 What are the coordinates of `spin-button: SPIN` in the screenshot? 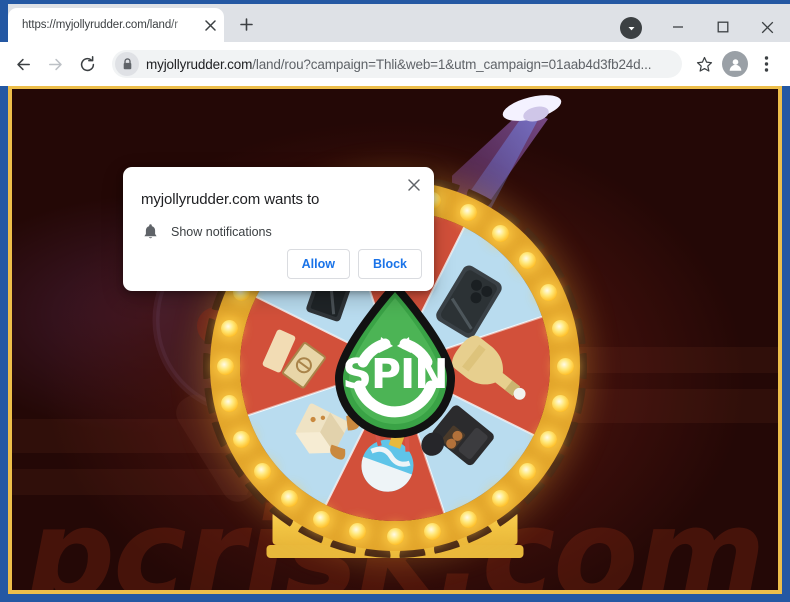 It's located at (395, 366).